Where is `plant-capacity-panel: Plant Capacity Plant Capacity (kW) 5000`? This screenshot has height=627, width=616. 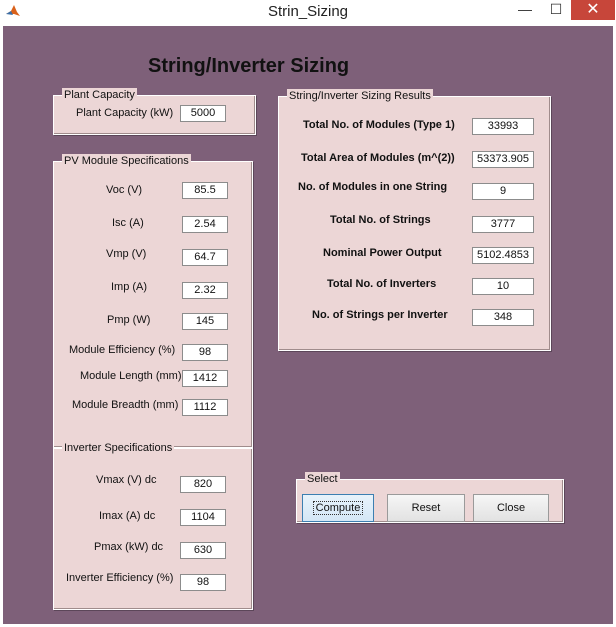
plant-capacity-panel: Plant Capacity Plant Capacity (kW) 5000 is located at coordinates (154, 111).